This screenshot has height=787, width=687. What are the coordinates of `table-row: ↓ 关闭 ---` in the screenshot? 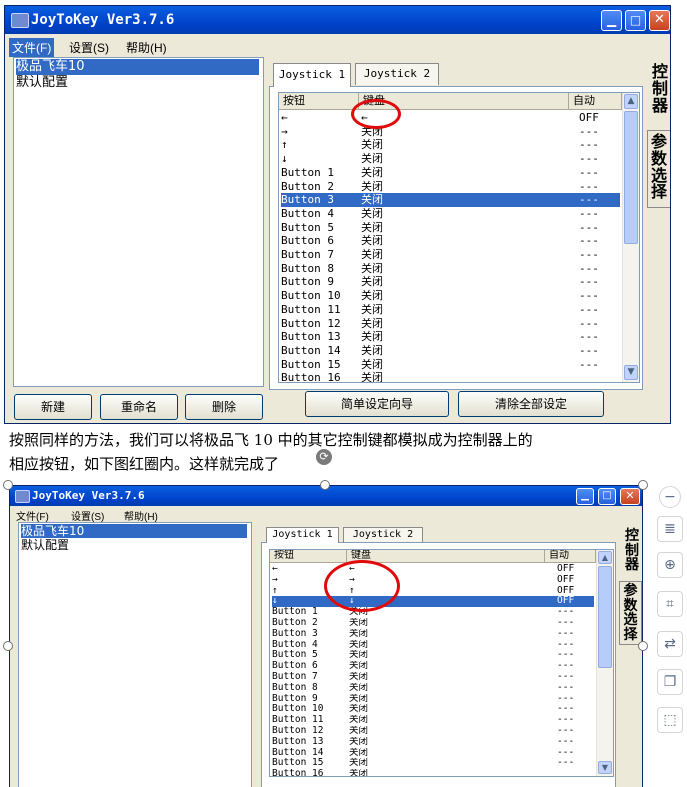 It's located at (450, 159).